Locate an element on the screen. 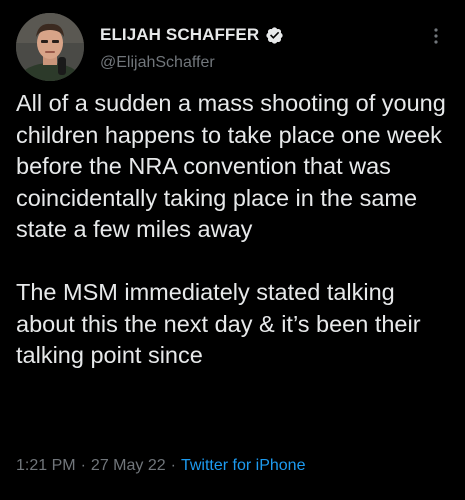  tweet-source-link: Twitter for iPhone is located at coordinates (243, 466).